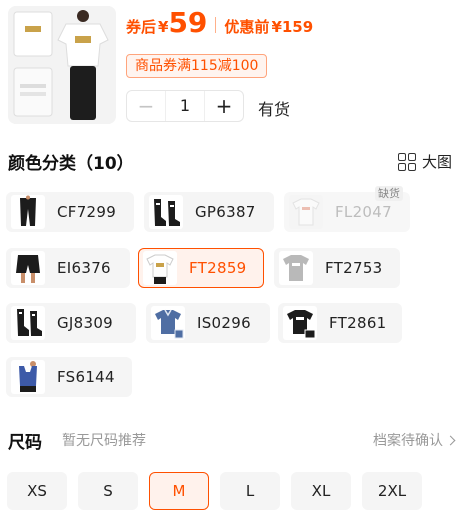 The width and height of the screenshot is (460, 516). Describe the element at coordinates (163, 27) in the screenshot. I see `currency-symbol: ¥` at that location.